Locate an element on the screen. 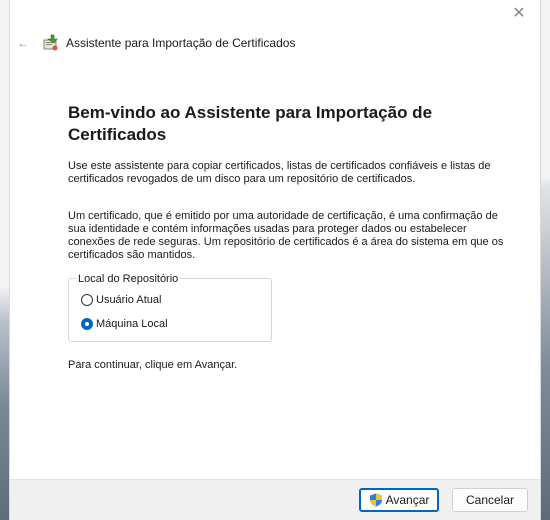 The width and height of the screenshot is (550, 520). close-button: ✕ is located at coordinates (519, 13).